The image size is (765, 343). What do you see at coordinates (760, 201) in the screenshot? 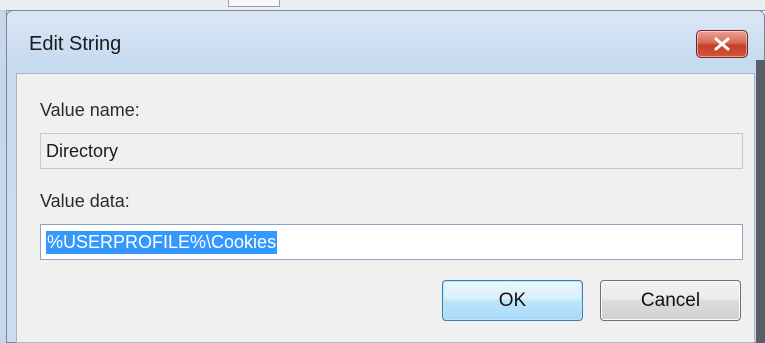
I see `background-window-edge-right` at bounding box center [760, 201].